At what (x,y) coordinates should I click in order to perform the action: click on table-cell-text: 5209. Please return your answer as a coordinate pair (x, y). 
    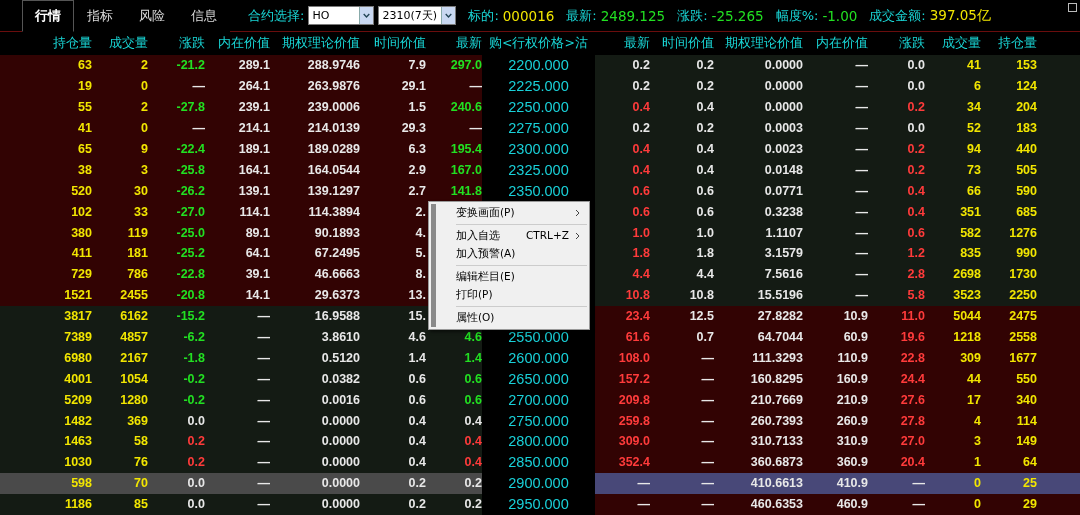
    Looking at the image, I should click on (77, 399).